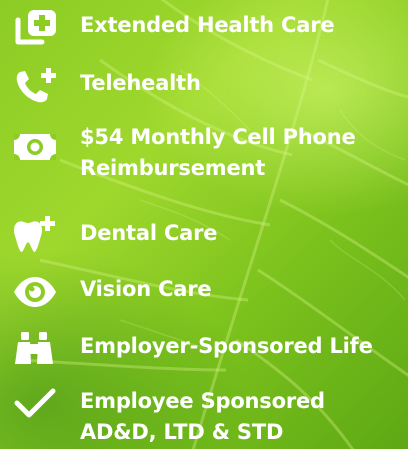 The width and height of the screenshot is (408, 449). What do you see at coordinates (35, 147) in the screenshot?
I see `money-bill-icon` at bounding box center [35, 147].